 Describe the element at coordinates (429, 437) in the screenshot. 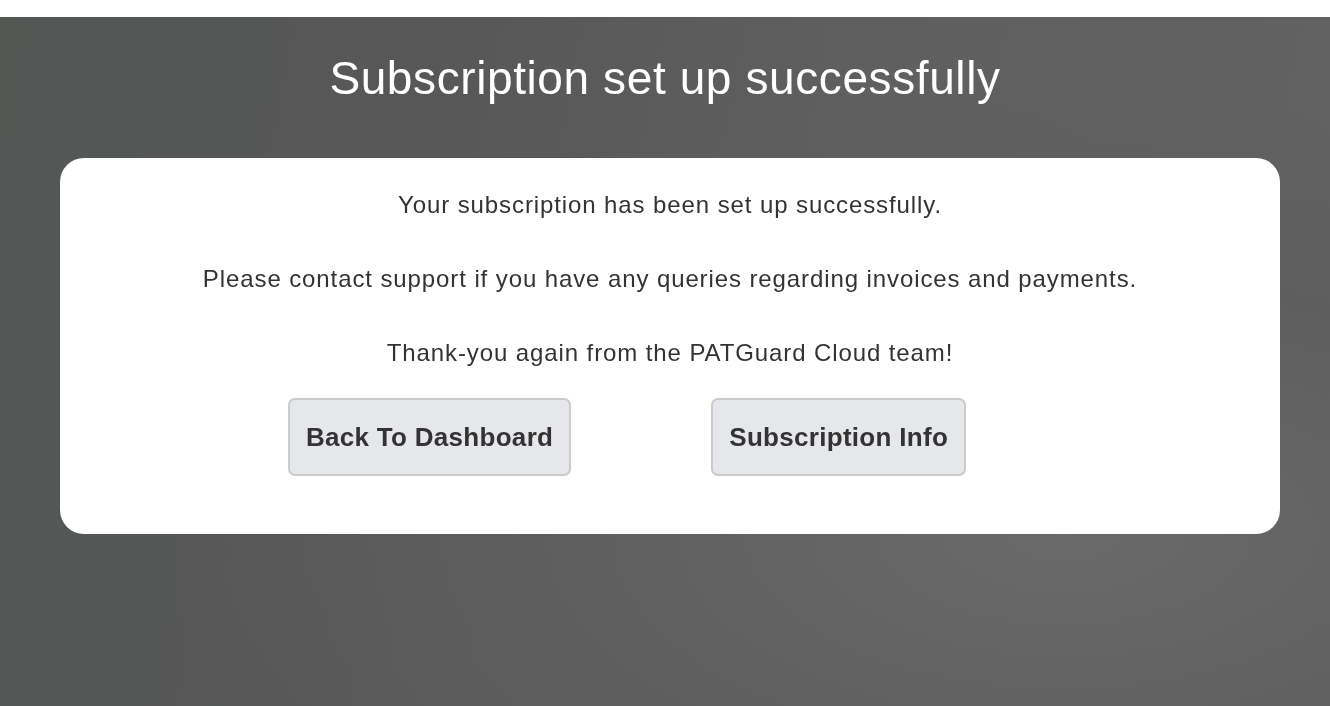

I see `action-button: Back To Dashboard` at that location.